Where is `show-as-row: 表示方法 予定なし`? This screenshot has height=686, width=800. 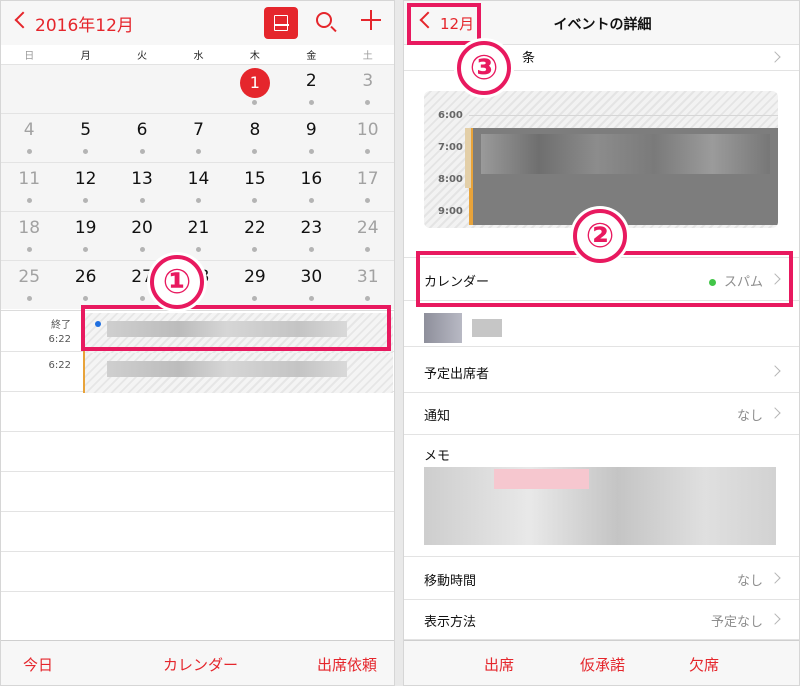 show-as-row: 表示方法 予定なし is located at coordinates (601, 620).